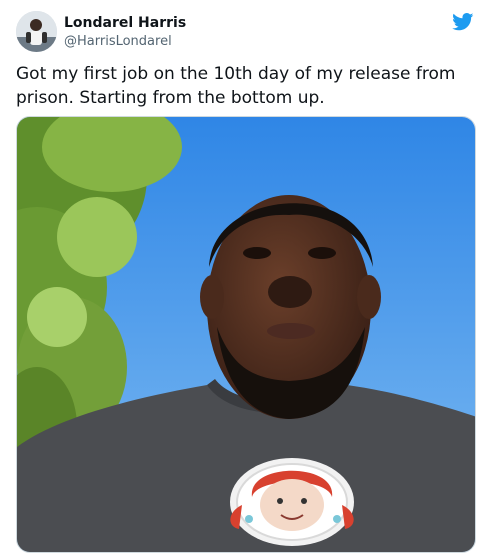  What do you see at coordinates (463, 22) in the screenshot?
I see `twitter-bird-icon` at bounding box center [463, 22].